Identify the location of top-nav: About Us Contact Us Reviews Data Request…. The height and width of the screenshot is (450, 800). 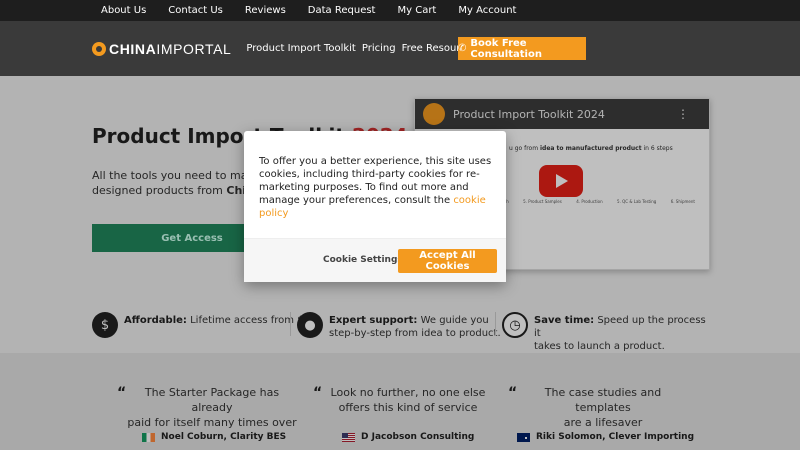
(400, 10).